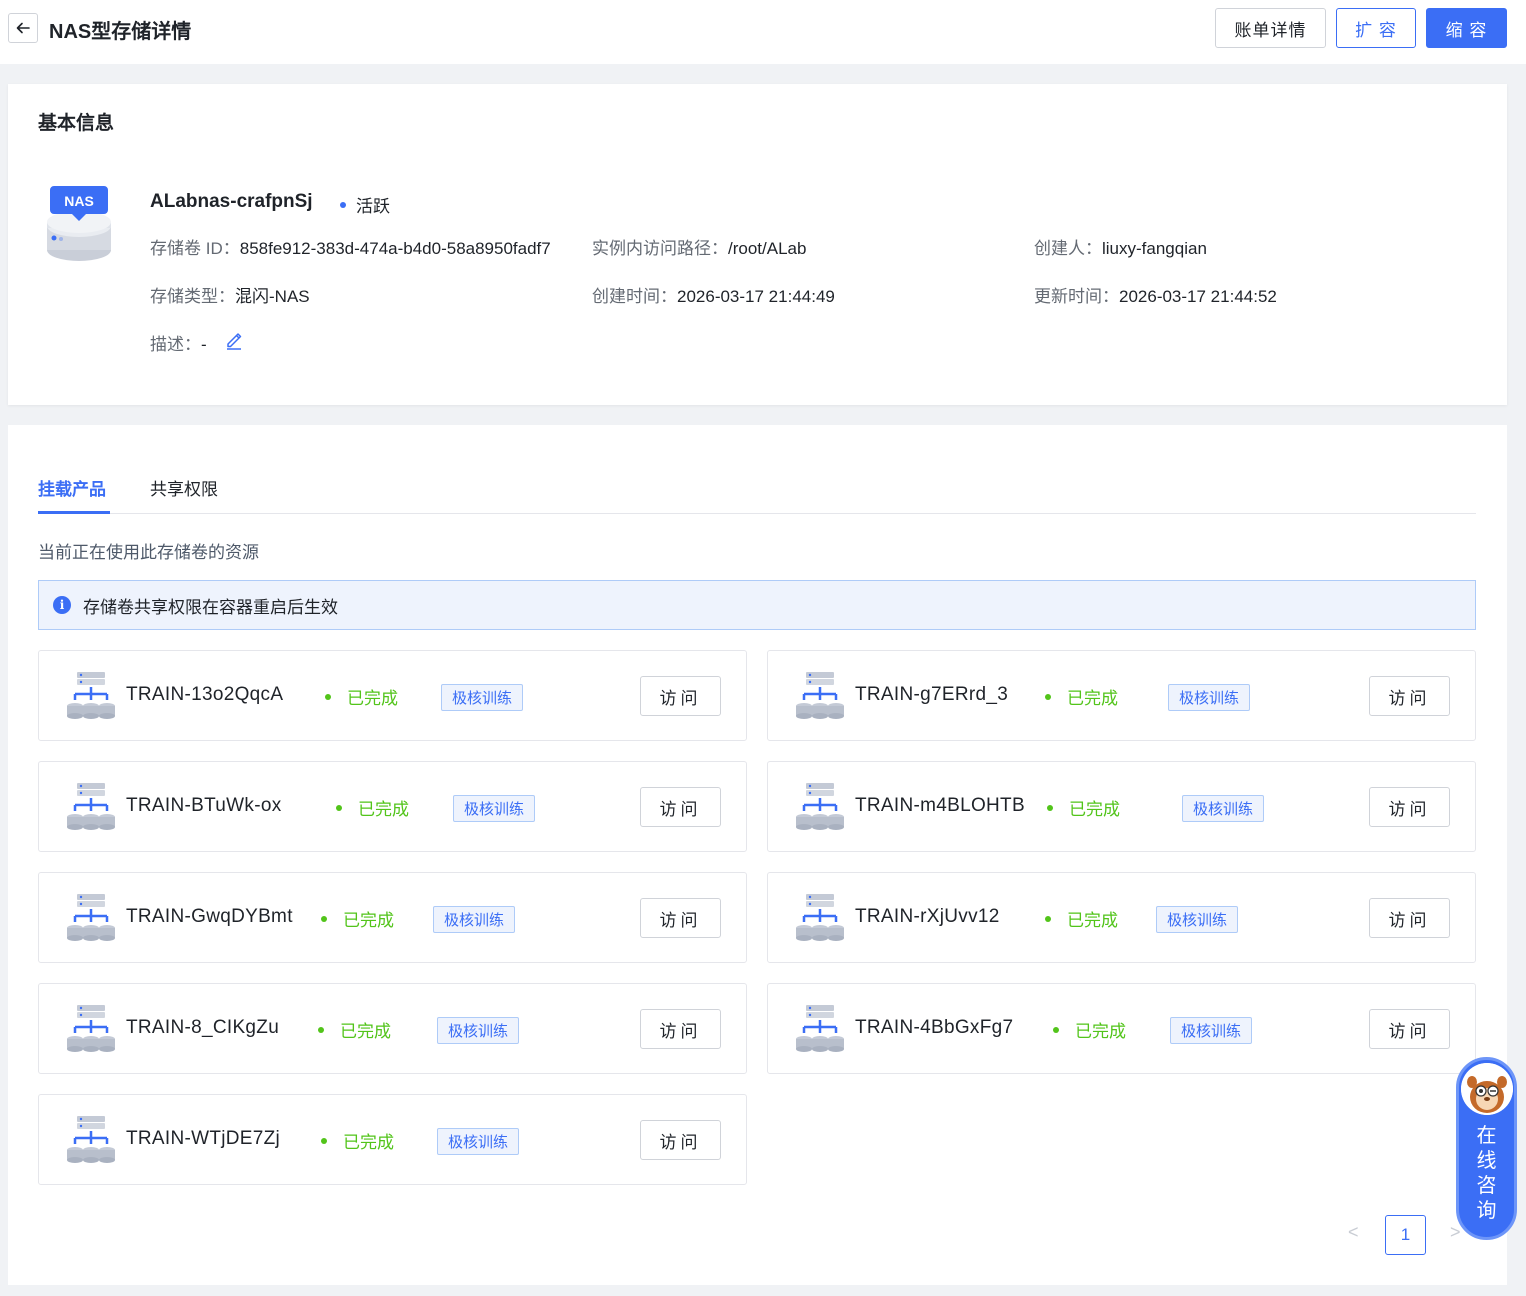 The height and width of the screenshot is (1296, 1526). Describe the element at coordinates (184, 487) in the screenshot. I see `tab-share-permissions: 共享权限` at that location.